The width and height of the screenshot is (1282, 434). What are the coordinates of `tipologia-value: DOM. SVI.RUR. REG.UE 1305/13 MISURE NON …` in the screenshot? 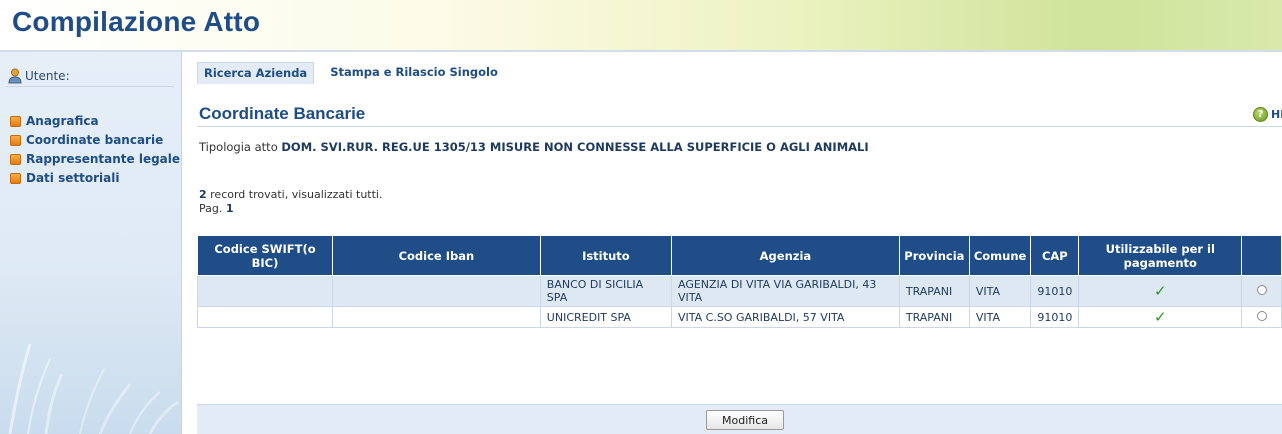 It's located at (575, 147).